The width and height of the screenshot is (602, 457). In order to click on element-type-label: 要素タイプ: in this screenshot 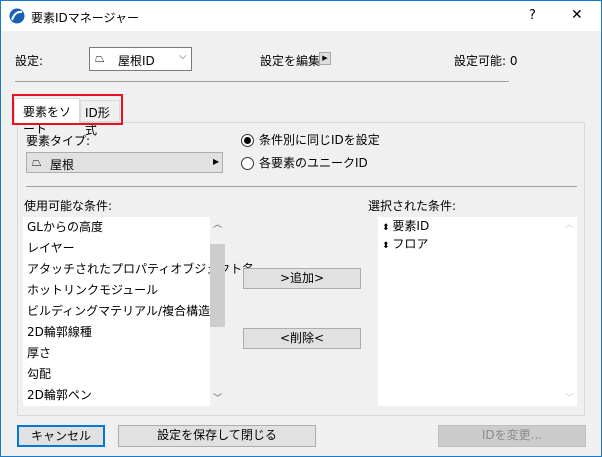, I will do `click(58, 141)`.